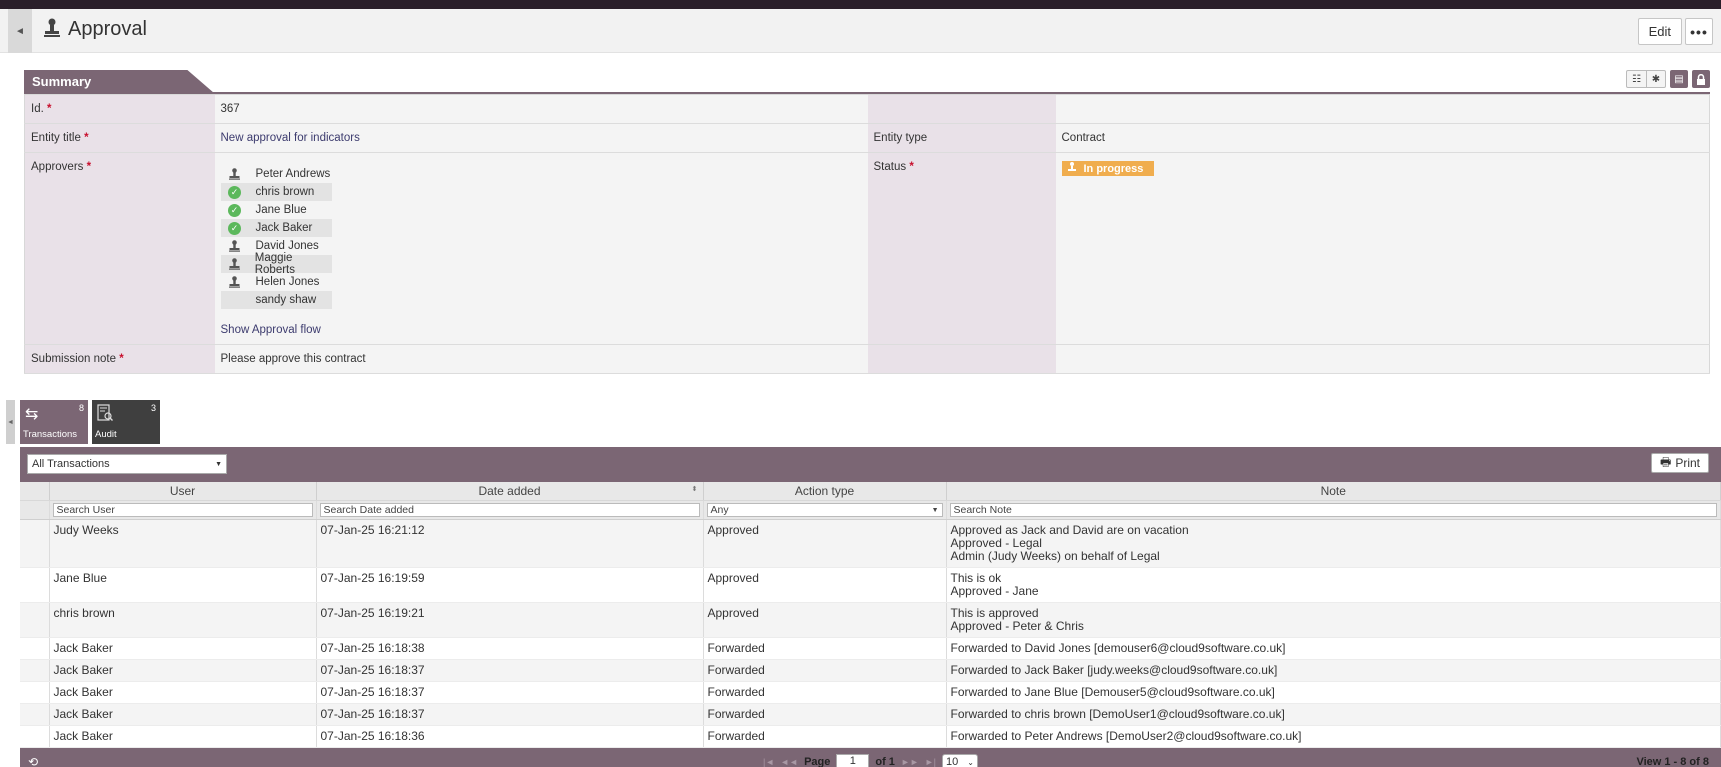 Image resolution: width=1721 pixels, height=767 pixels. Describe the element at coordinates (54, 422) in the screenshot. I see `tab-transactions: ⇆ 8 Transactions` at that location.